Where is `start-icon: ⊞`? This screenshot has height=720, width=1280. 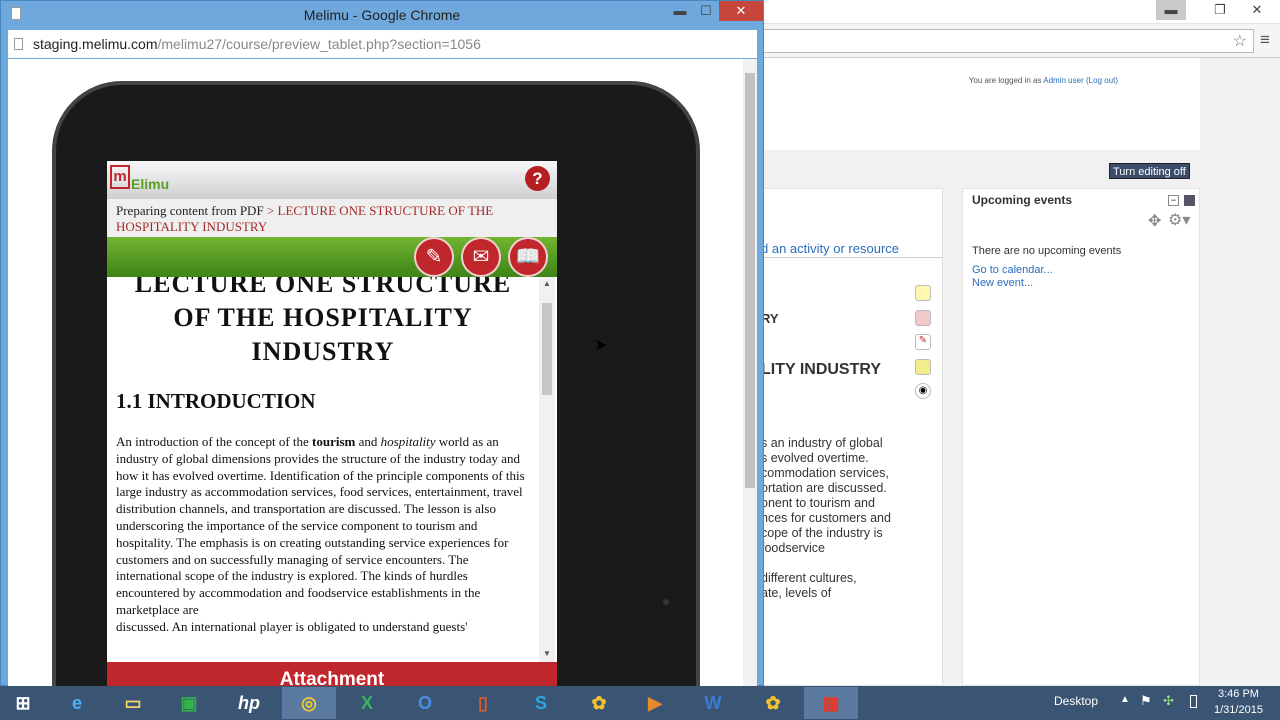 start-icon: ⊞ is located at coordinates (23, 703).